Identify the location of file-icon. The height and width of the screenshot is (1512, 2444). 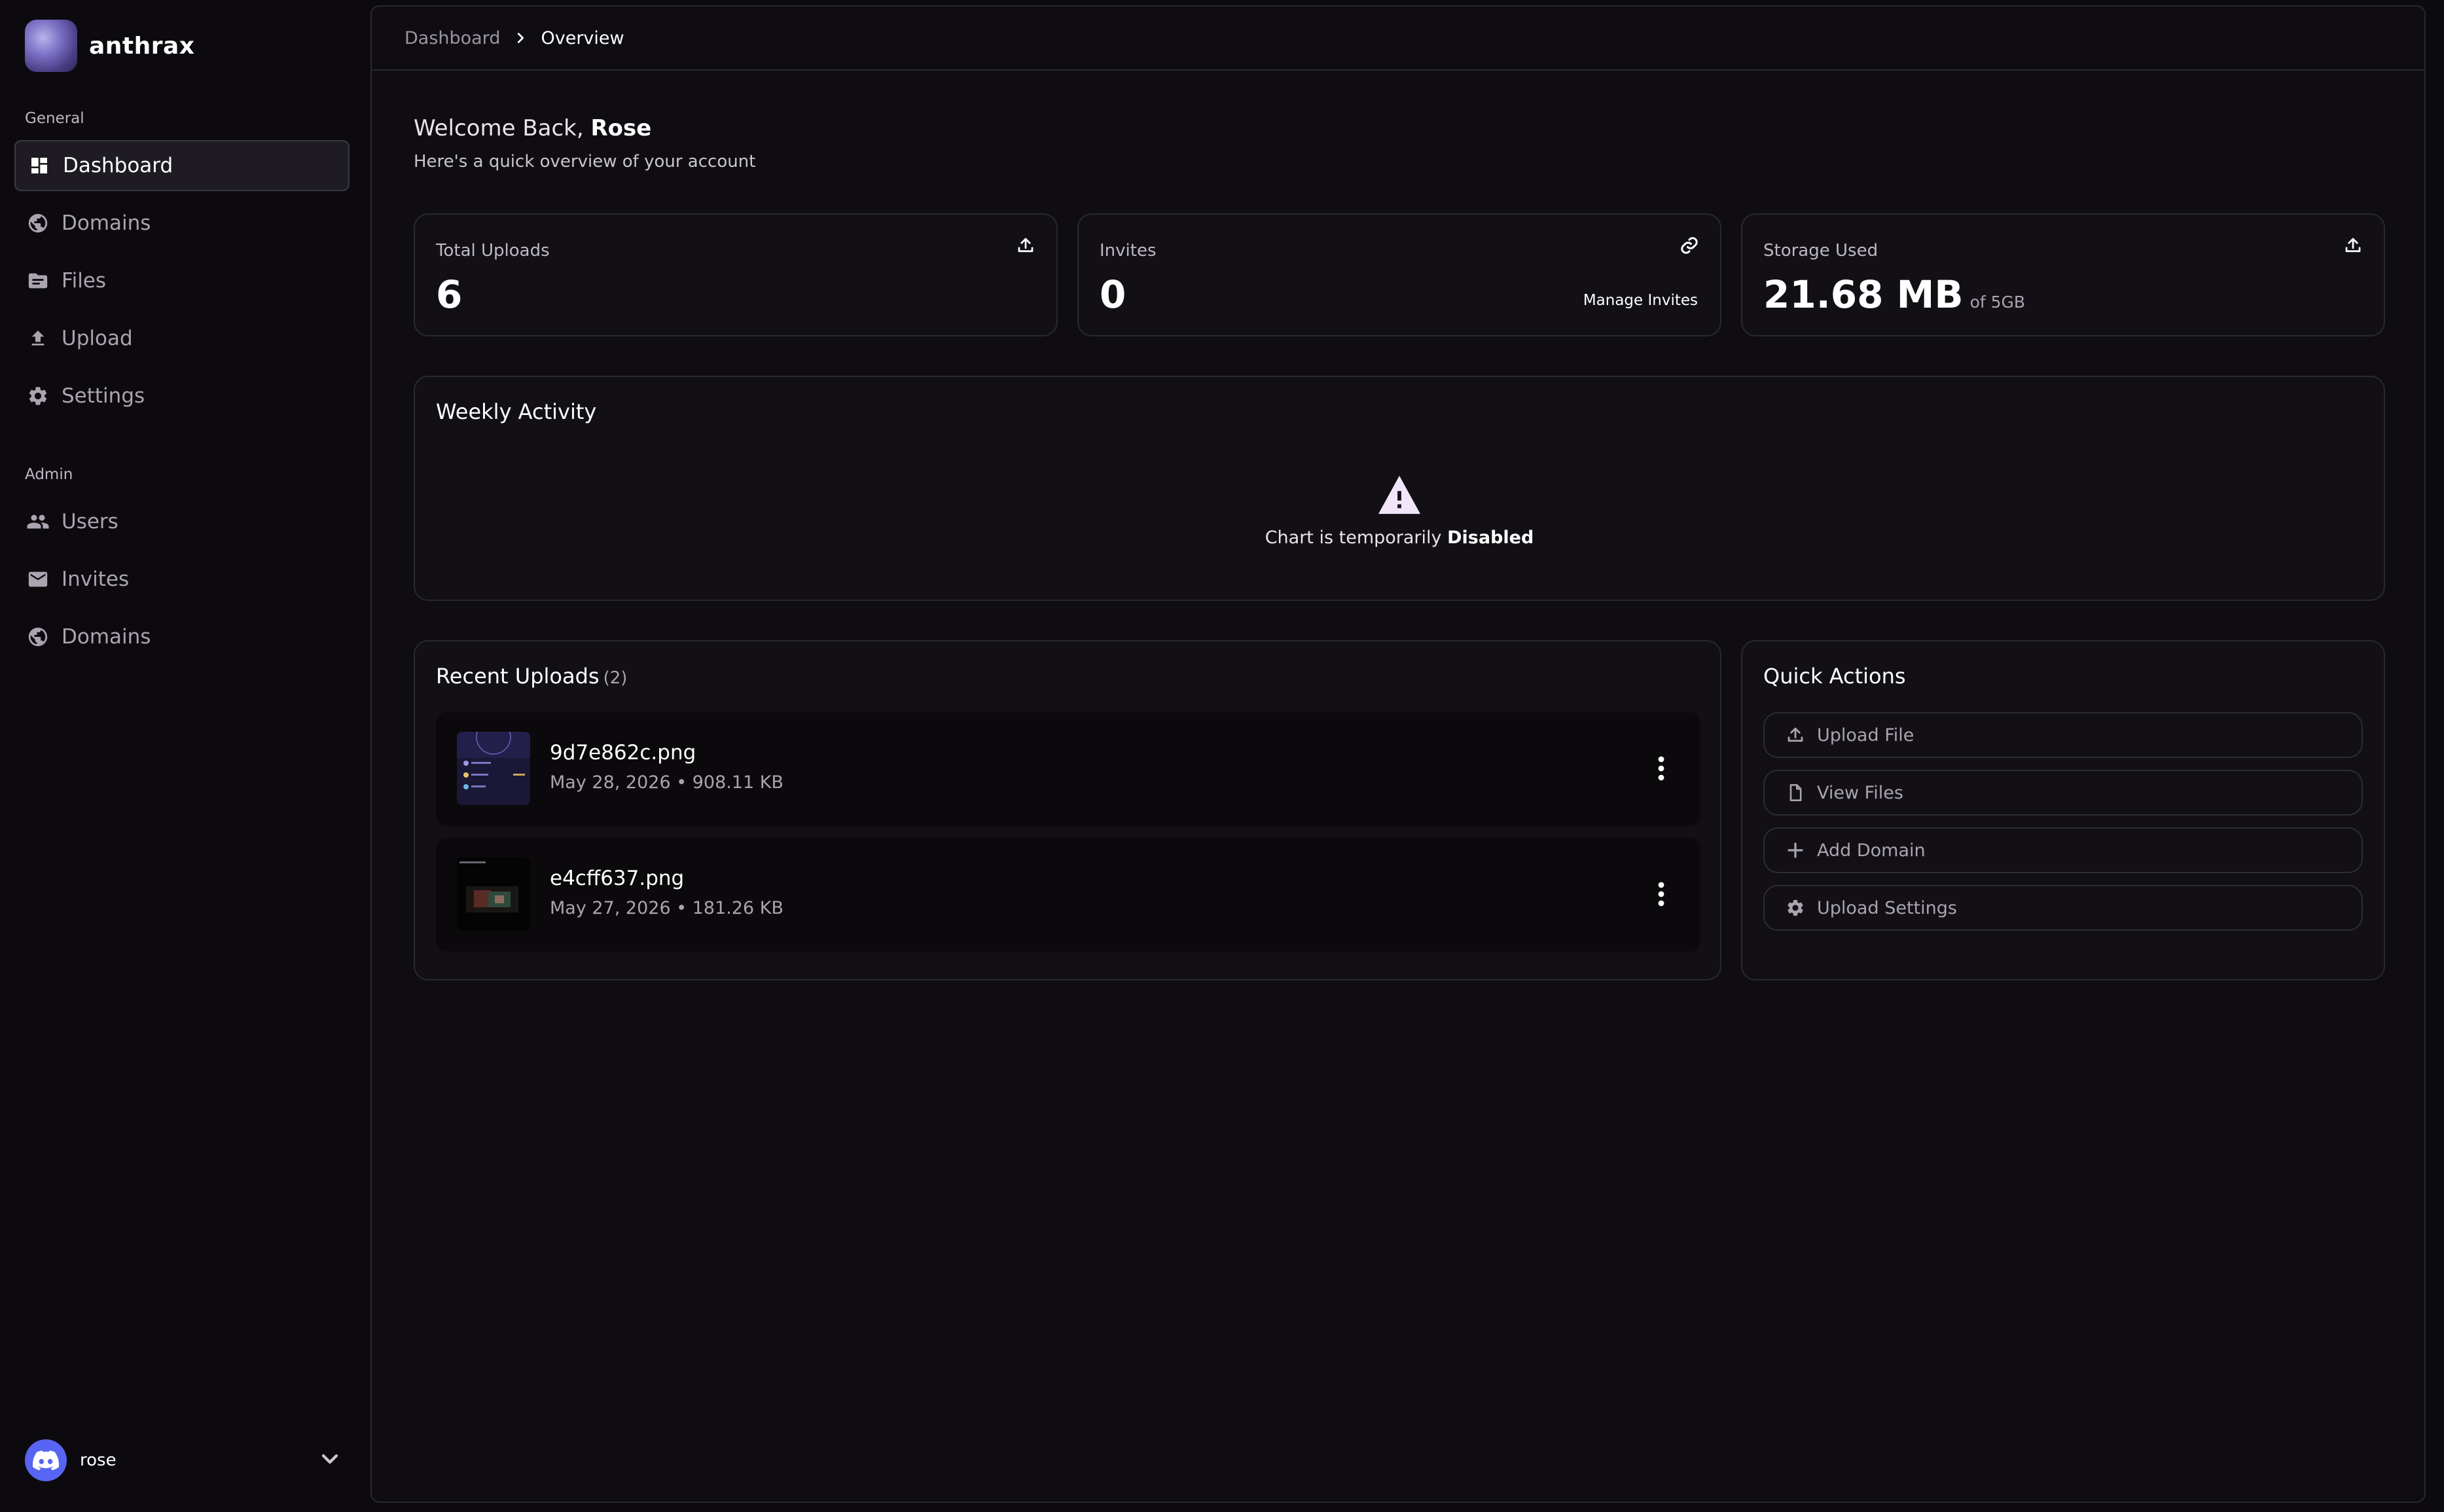
(1795, 792).